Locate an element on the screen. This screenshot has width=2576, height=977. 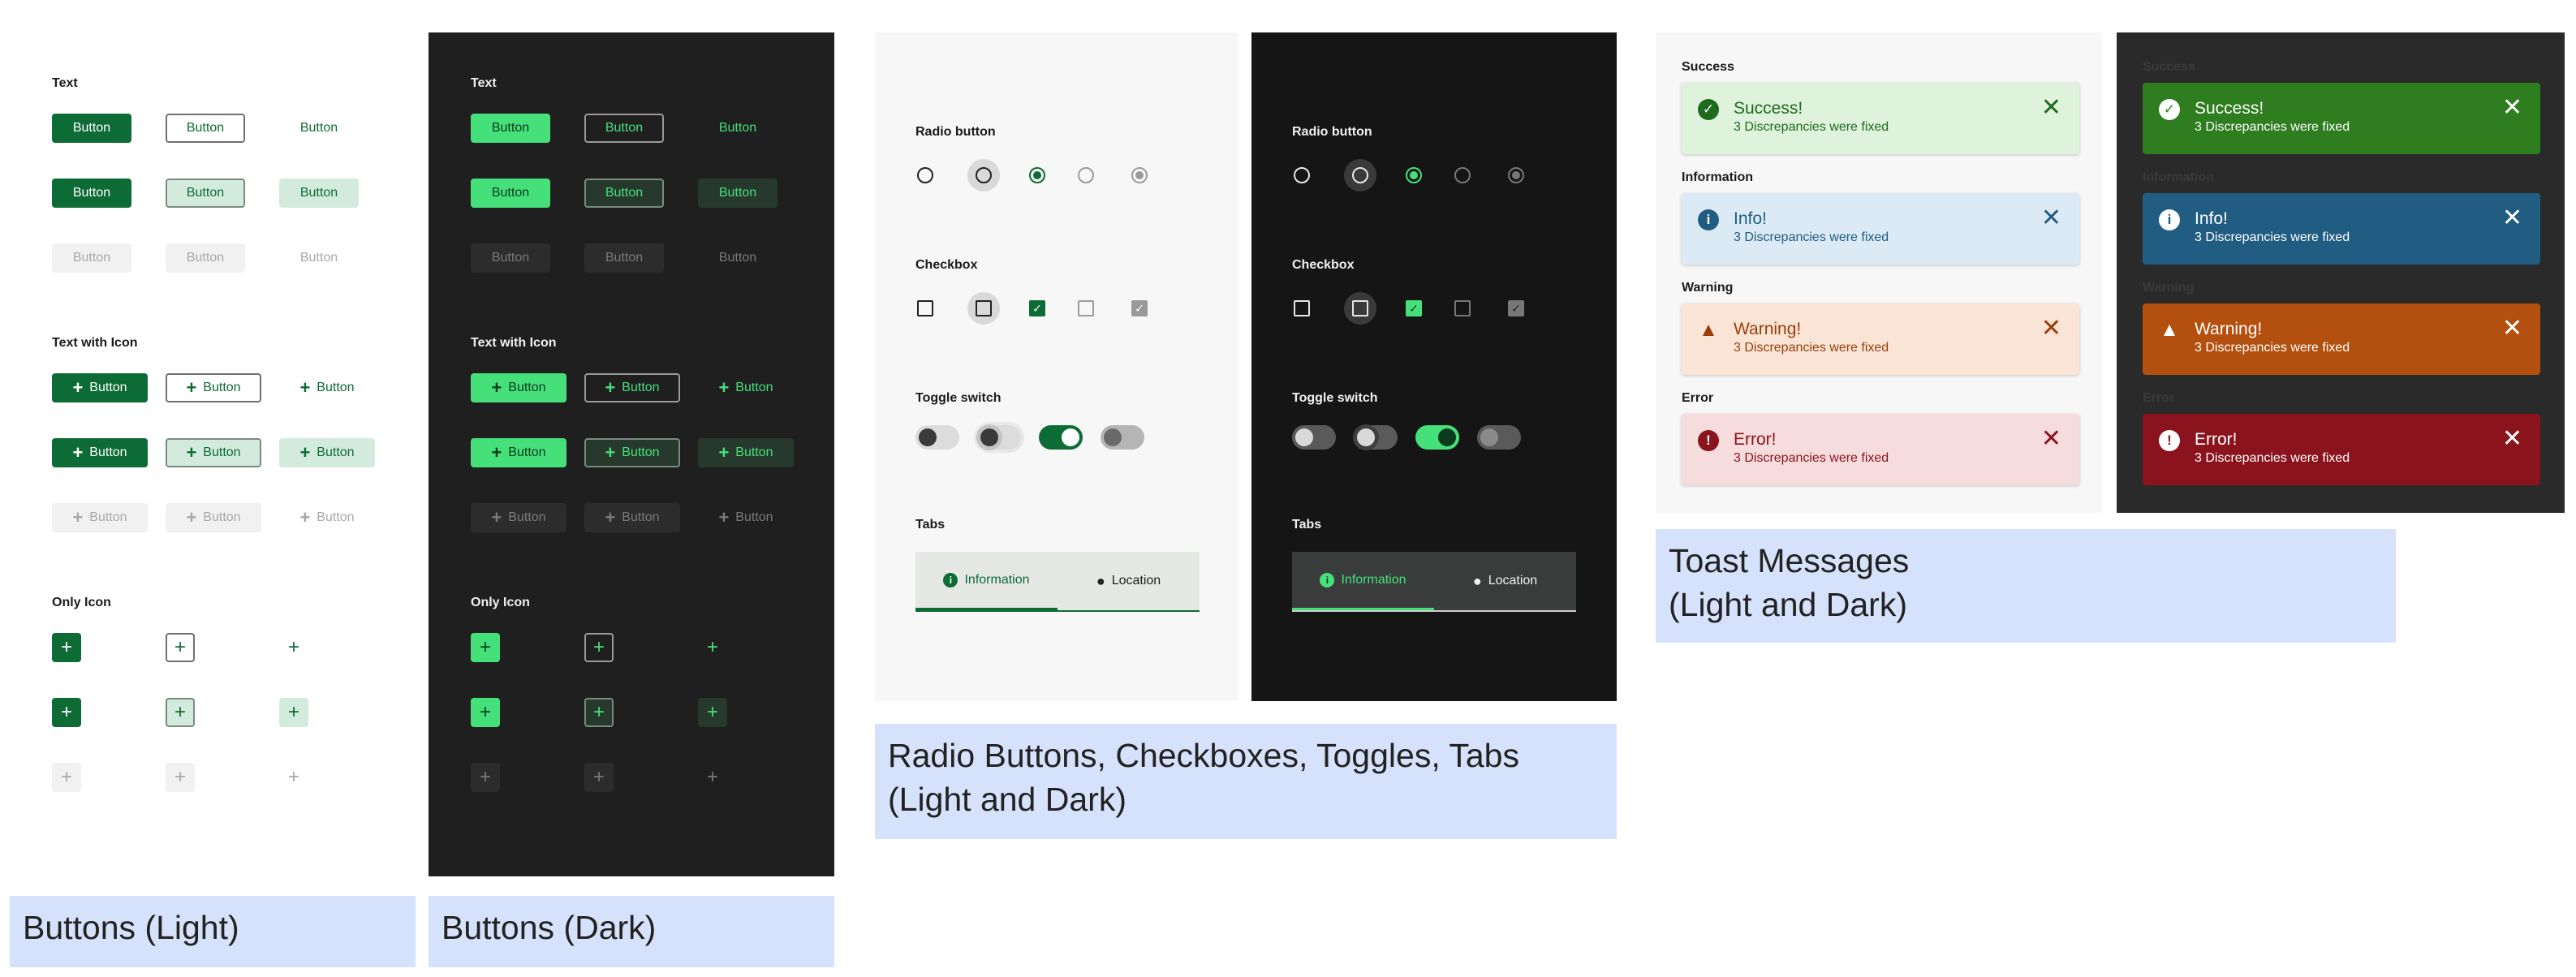
toast-label-error: Error is located at coordinates (2159, 398).